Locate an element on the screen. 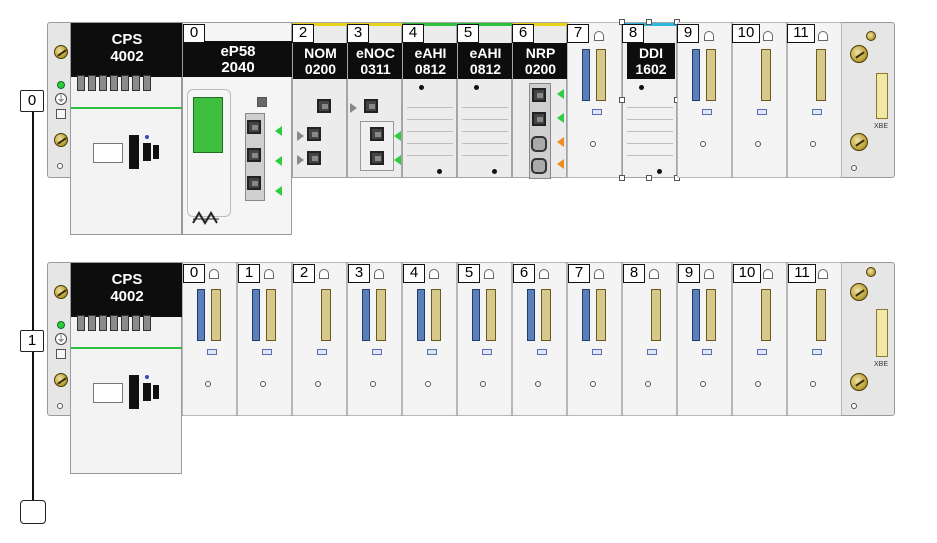 The image size is (937, 543). module-eahi-4: eAHI 0812 is located at coordinates (430, 100).